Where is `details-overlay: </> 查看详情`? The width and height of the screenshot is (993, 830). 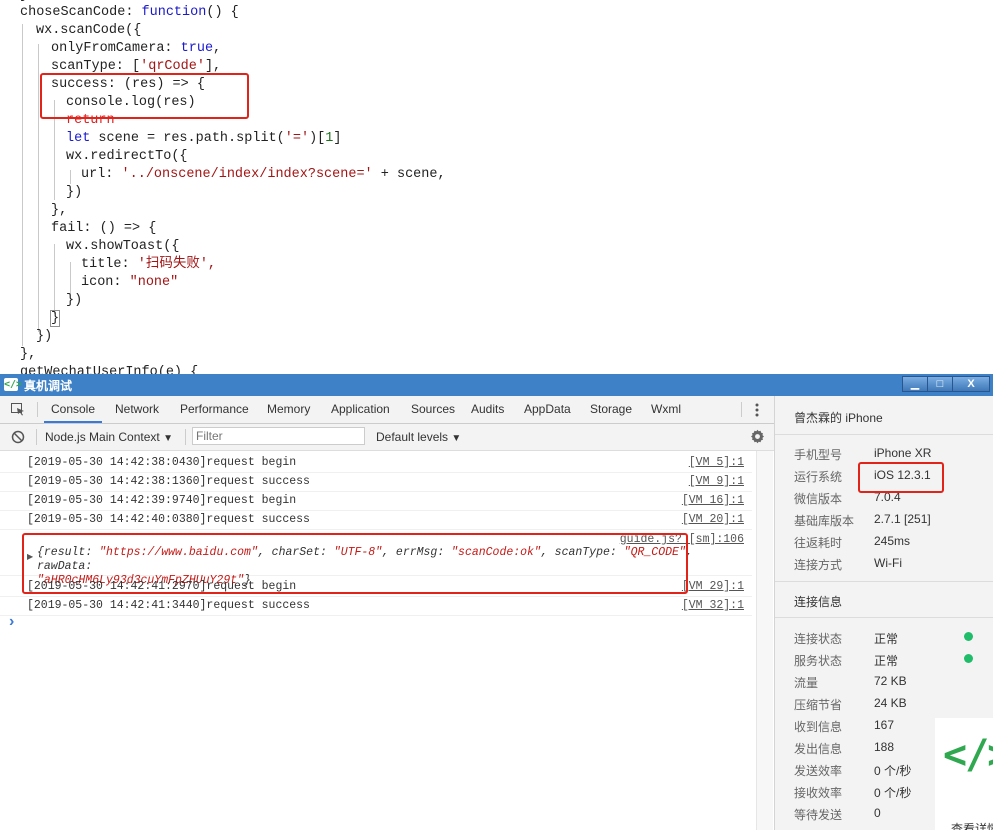 details-overlay: </> 查看详情 is located at coordinates (964, 774).